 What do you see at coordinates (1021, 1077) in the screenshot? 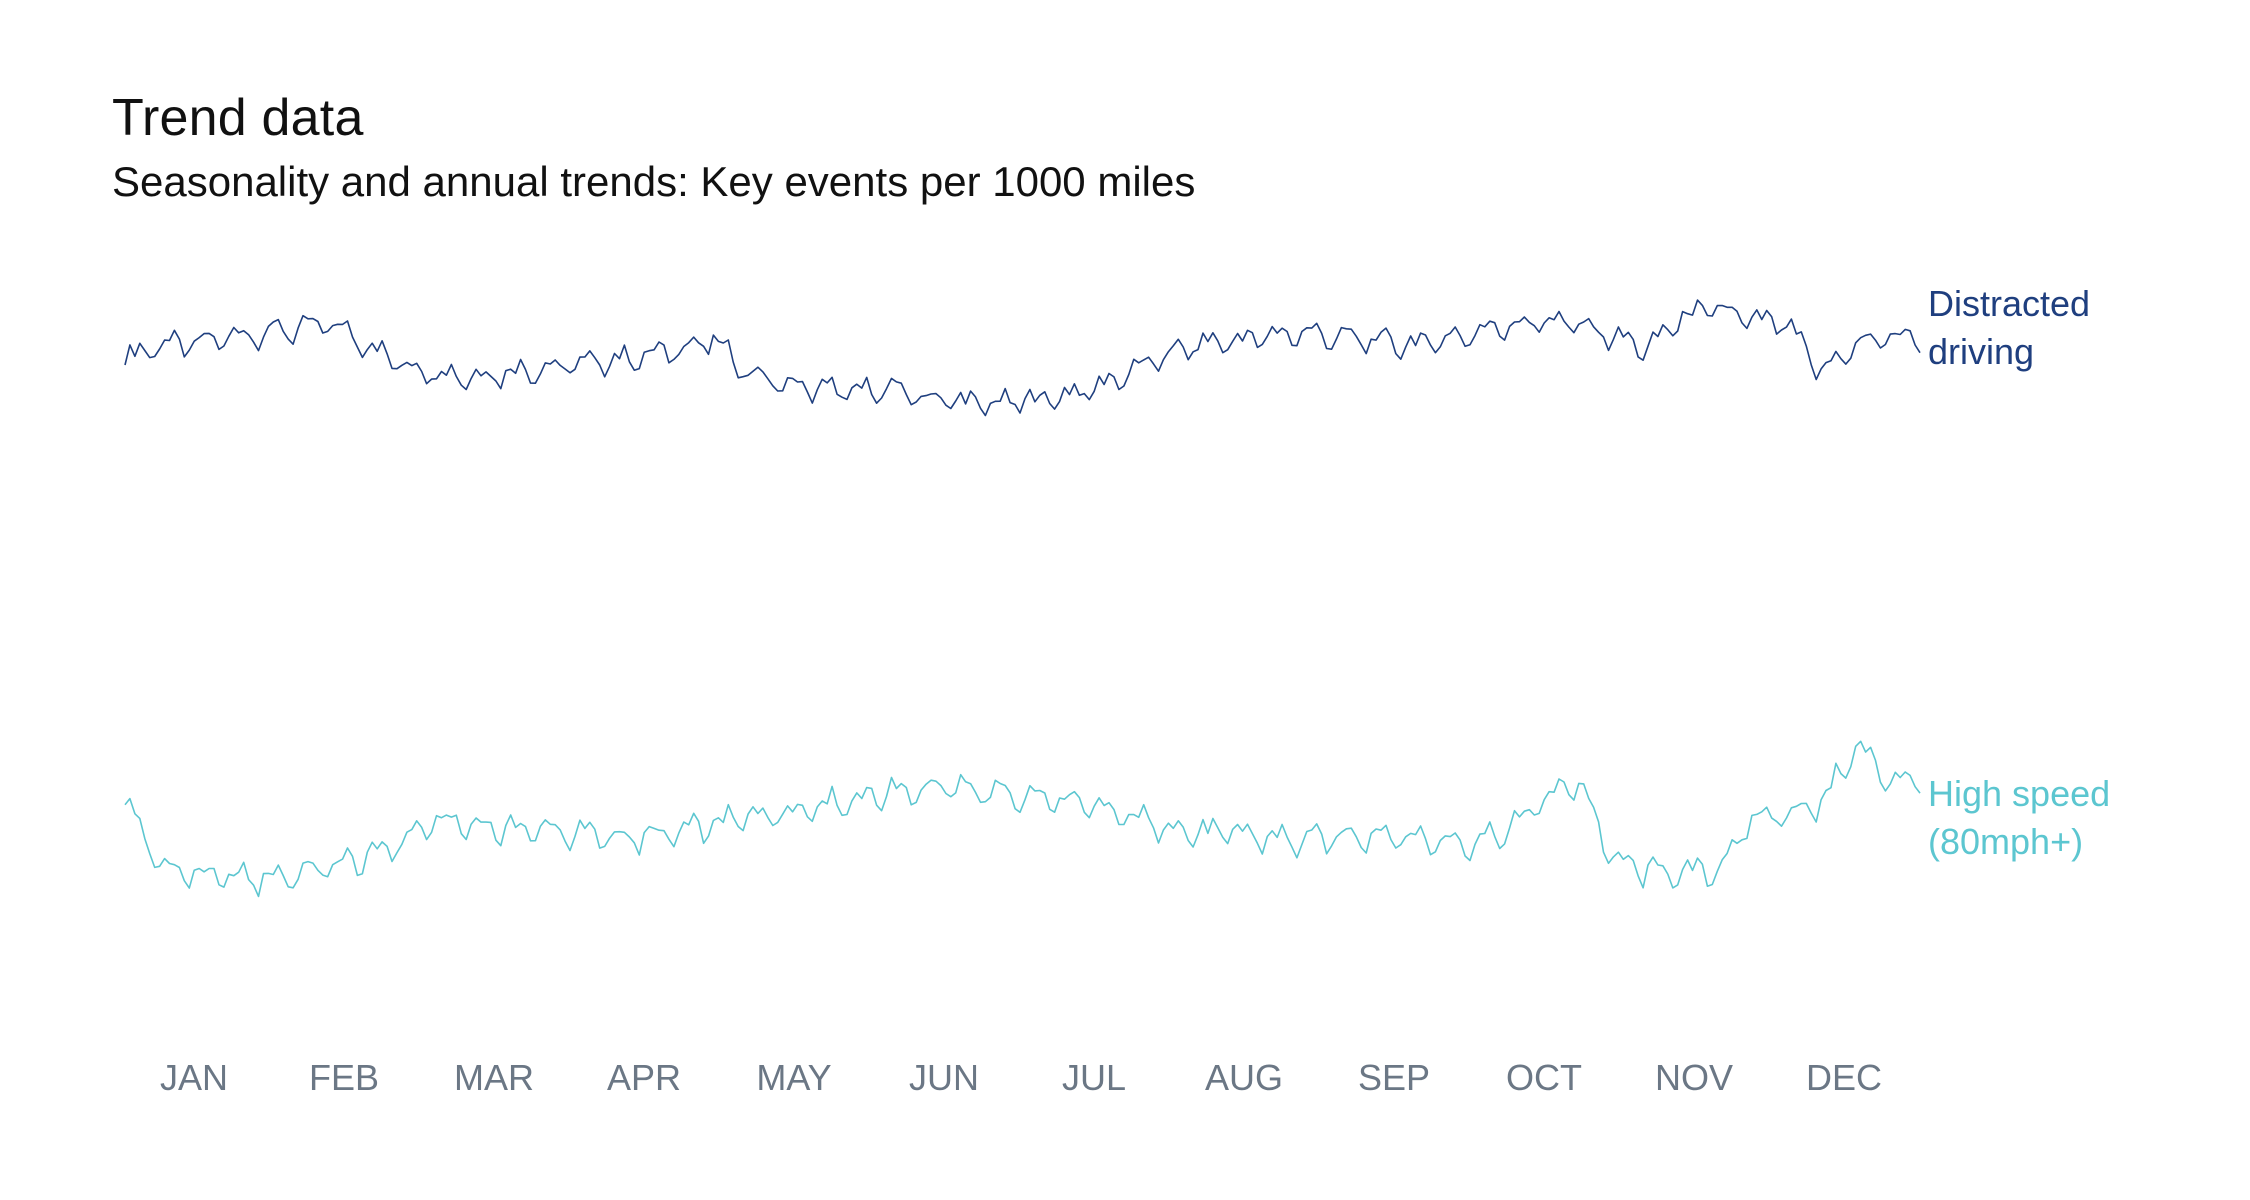
I see `x-axis: JAN FEB MAR APR MAY JUN JUL AUG SEP OCT NOV DEC` at bounding box center [1021, 1077].